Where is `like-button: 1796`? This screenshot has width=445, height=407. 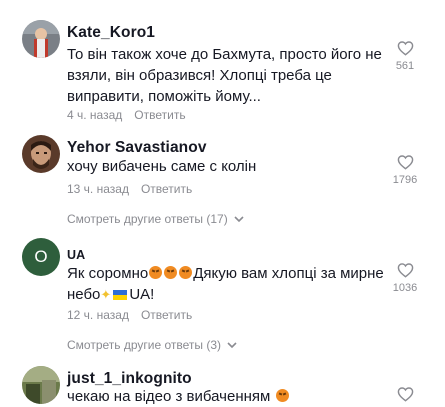 like-button: 1796 is located at coordinates (405, 170).